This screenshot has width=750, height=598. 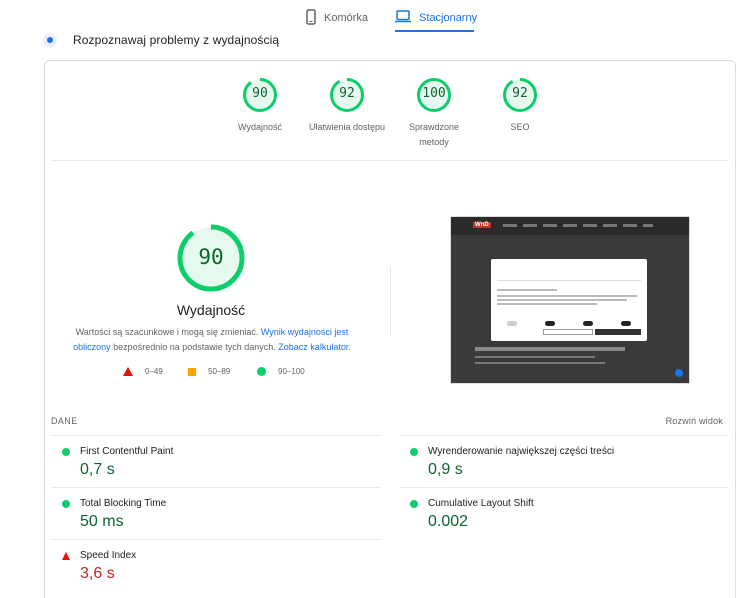 I want to click on metric-first-contentful-paint: First Contentful Paint 0,7 s, so click(x=216, y=461).